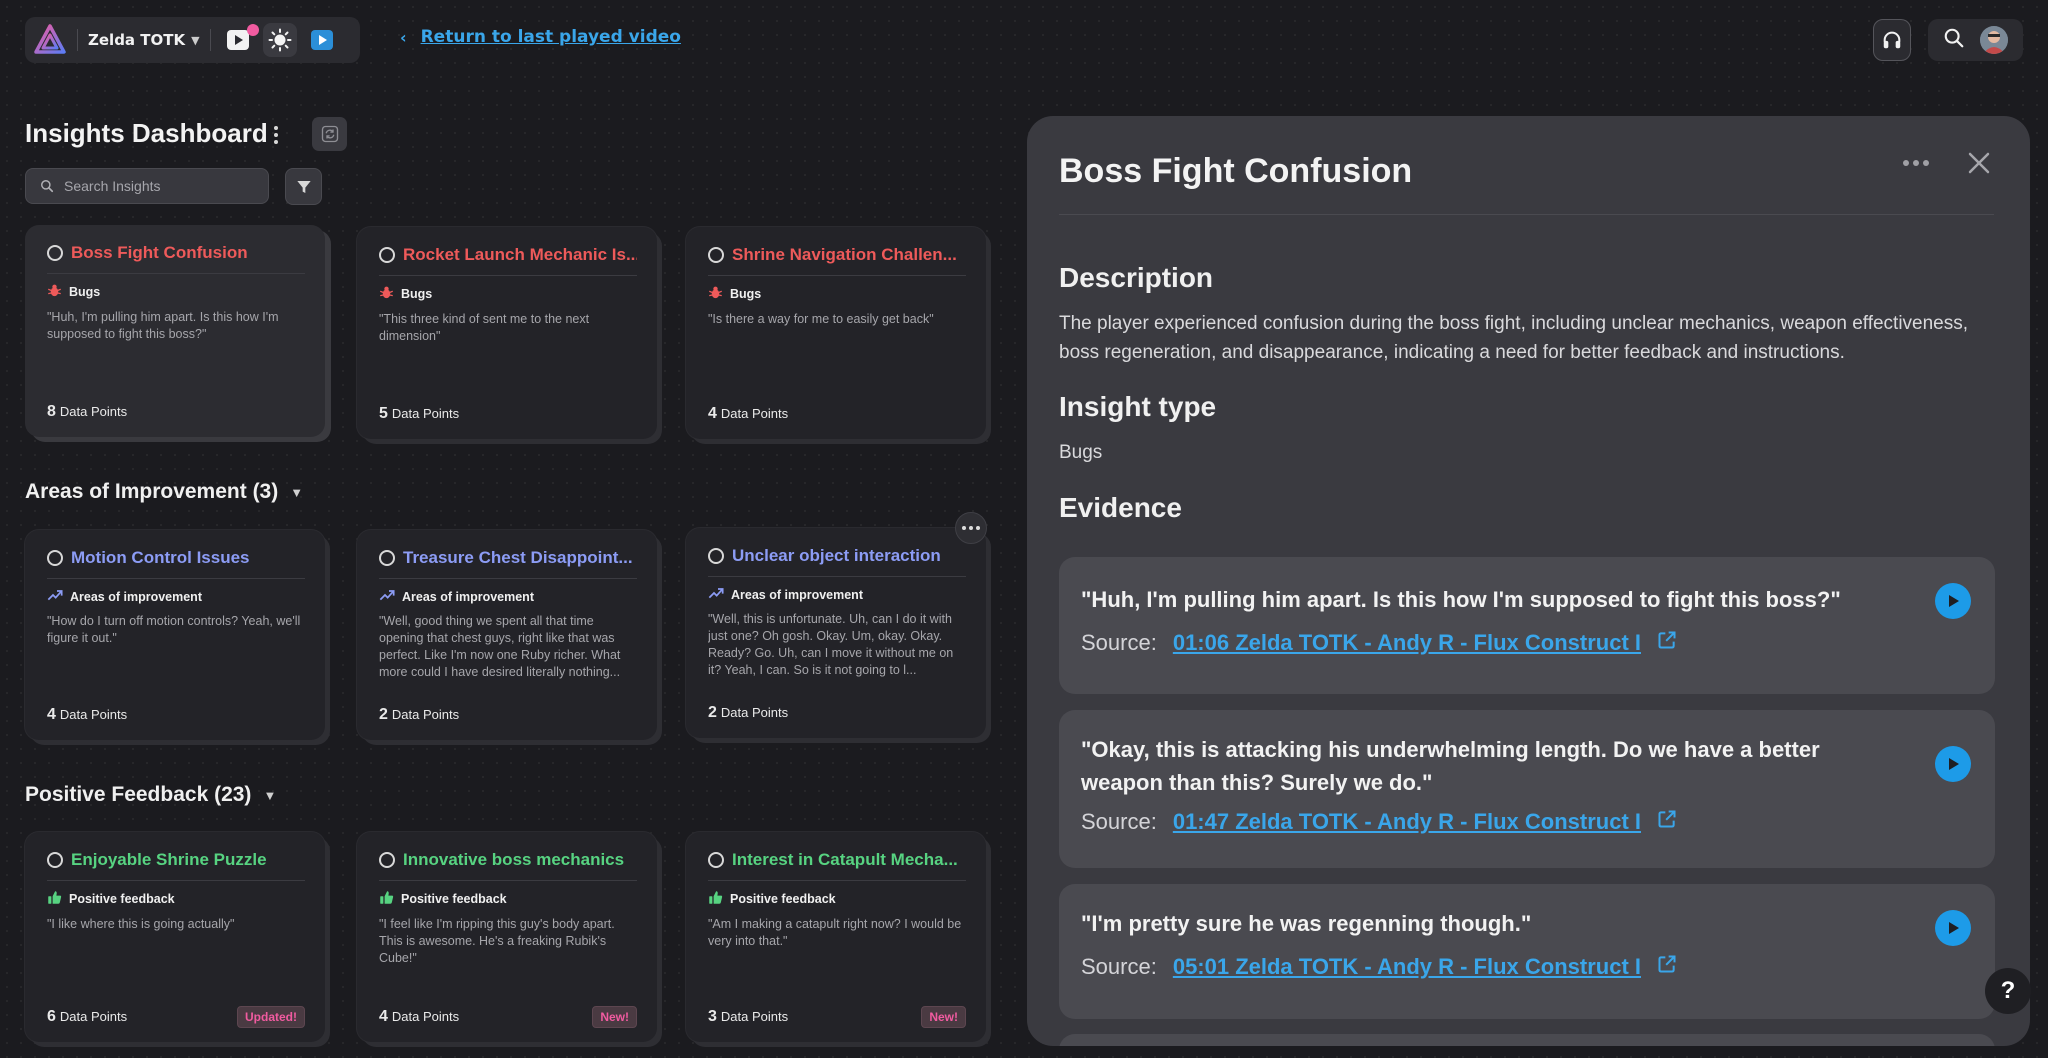  I want to click on data-points: 2 Data Points, so click(419, 715).